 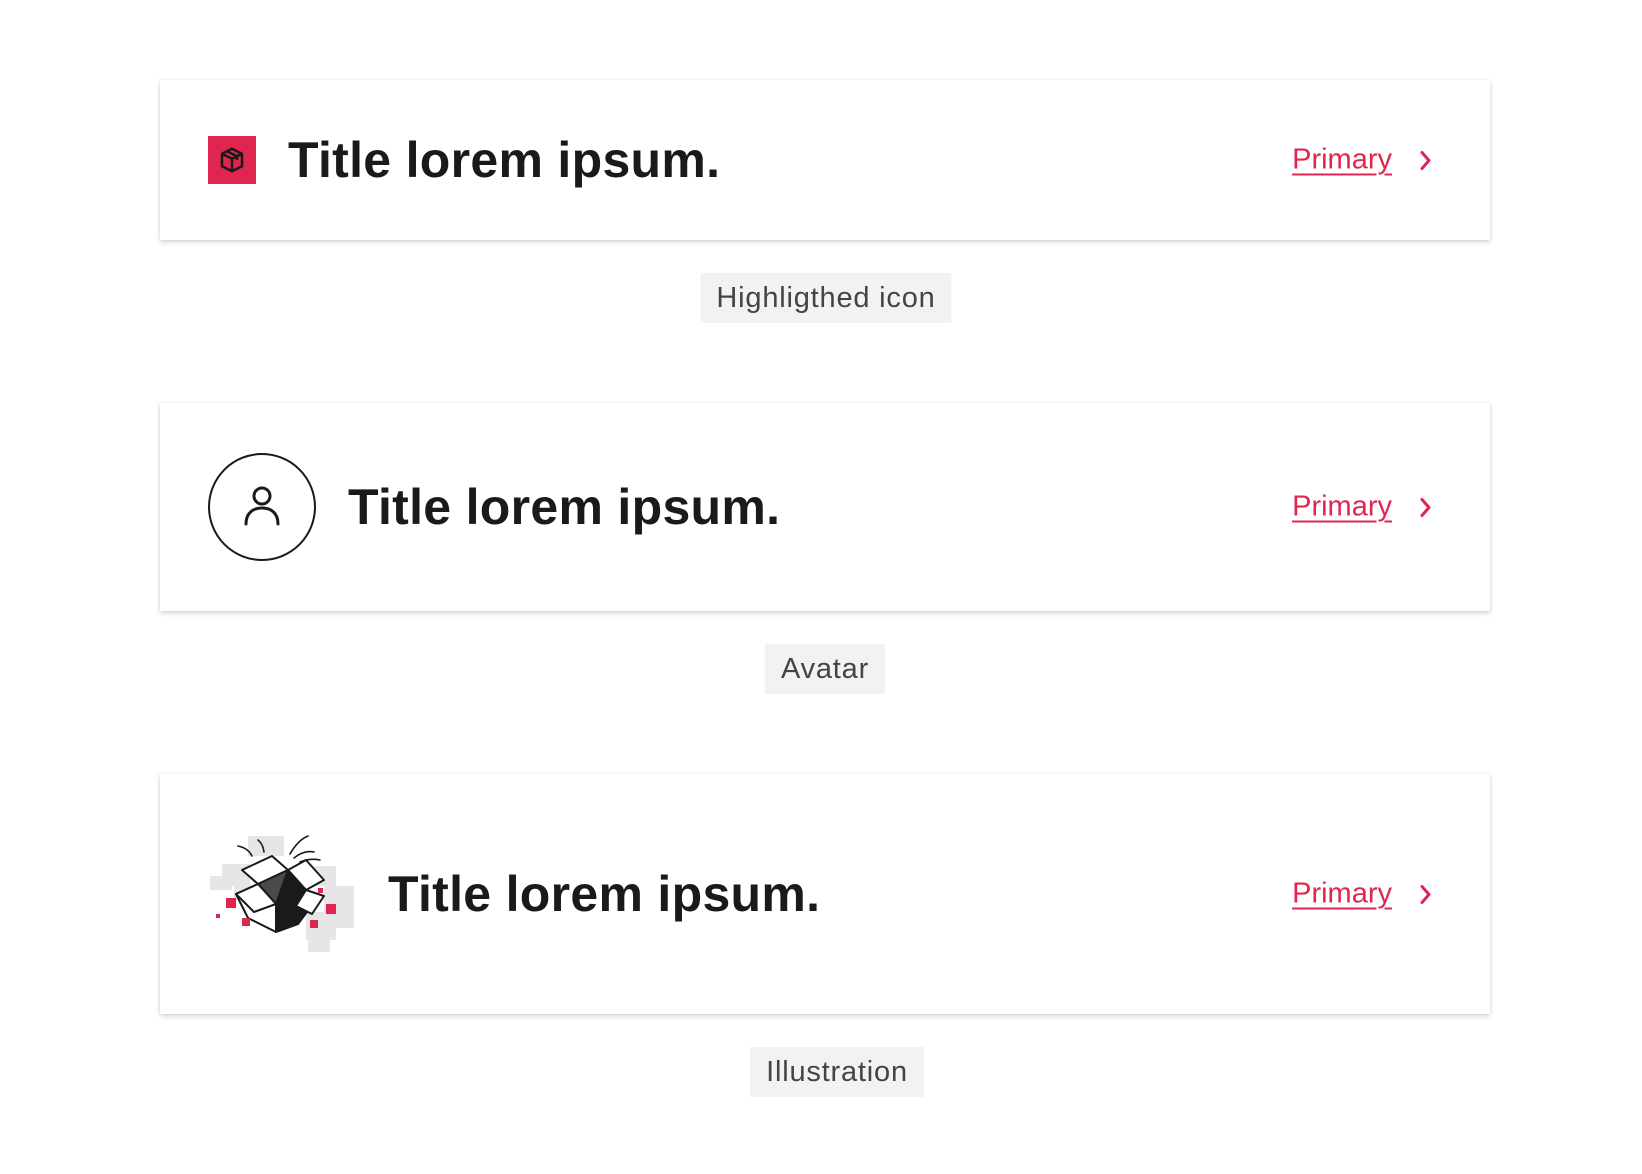 I want to click on caption-label: Illustration, so click(x=837, y=1072).